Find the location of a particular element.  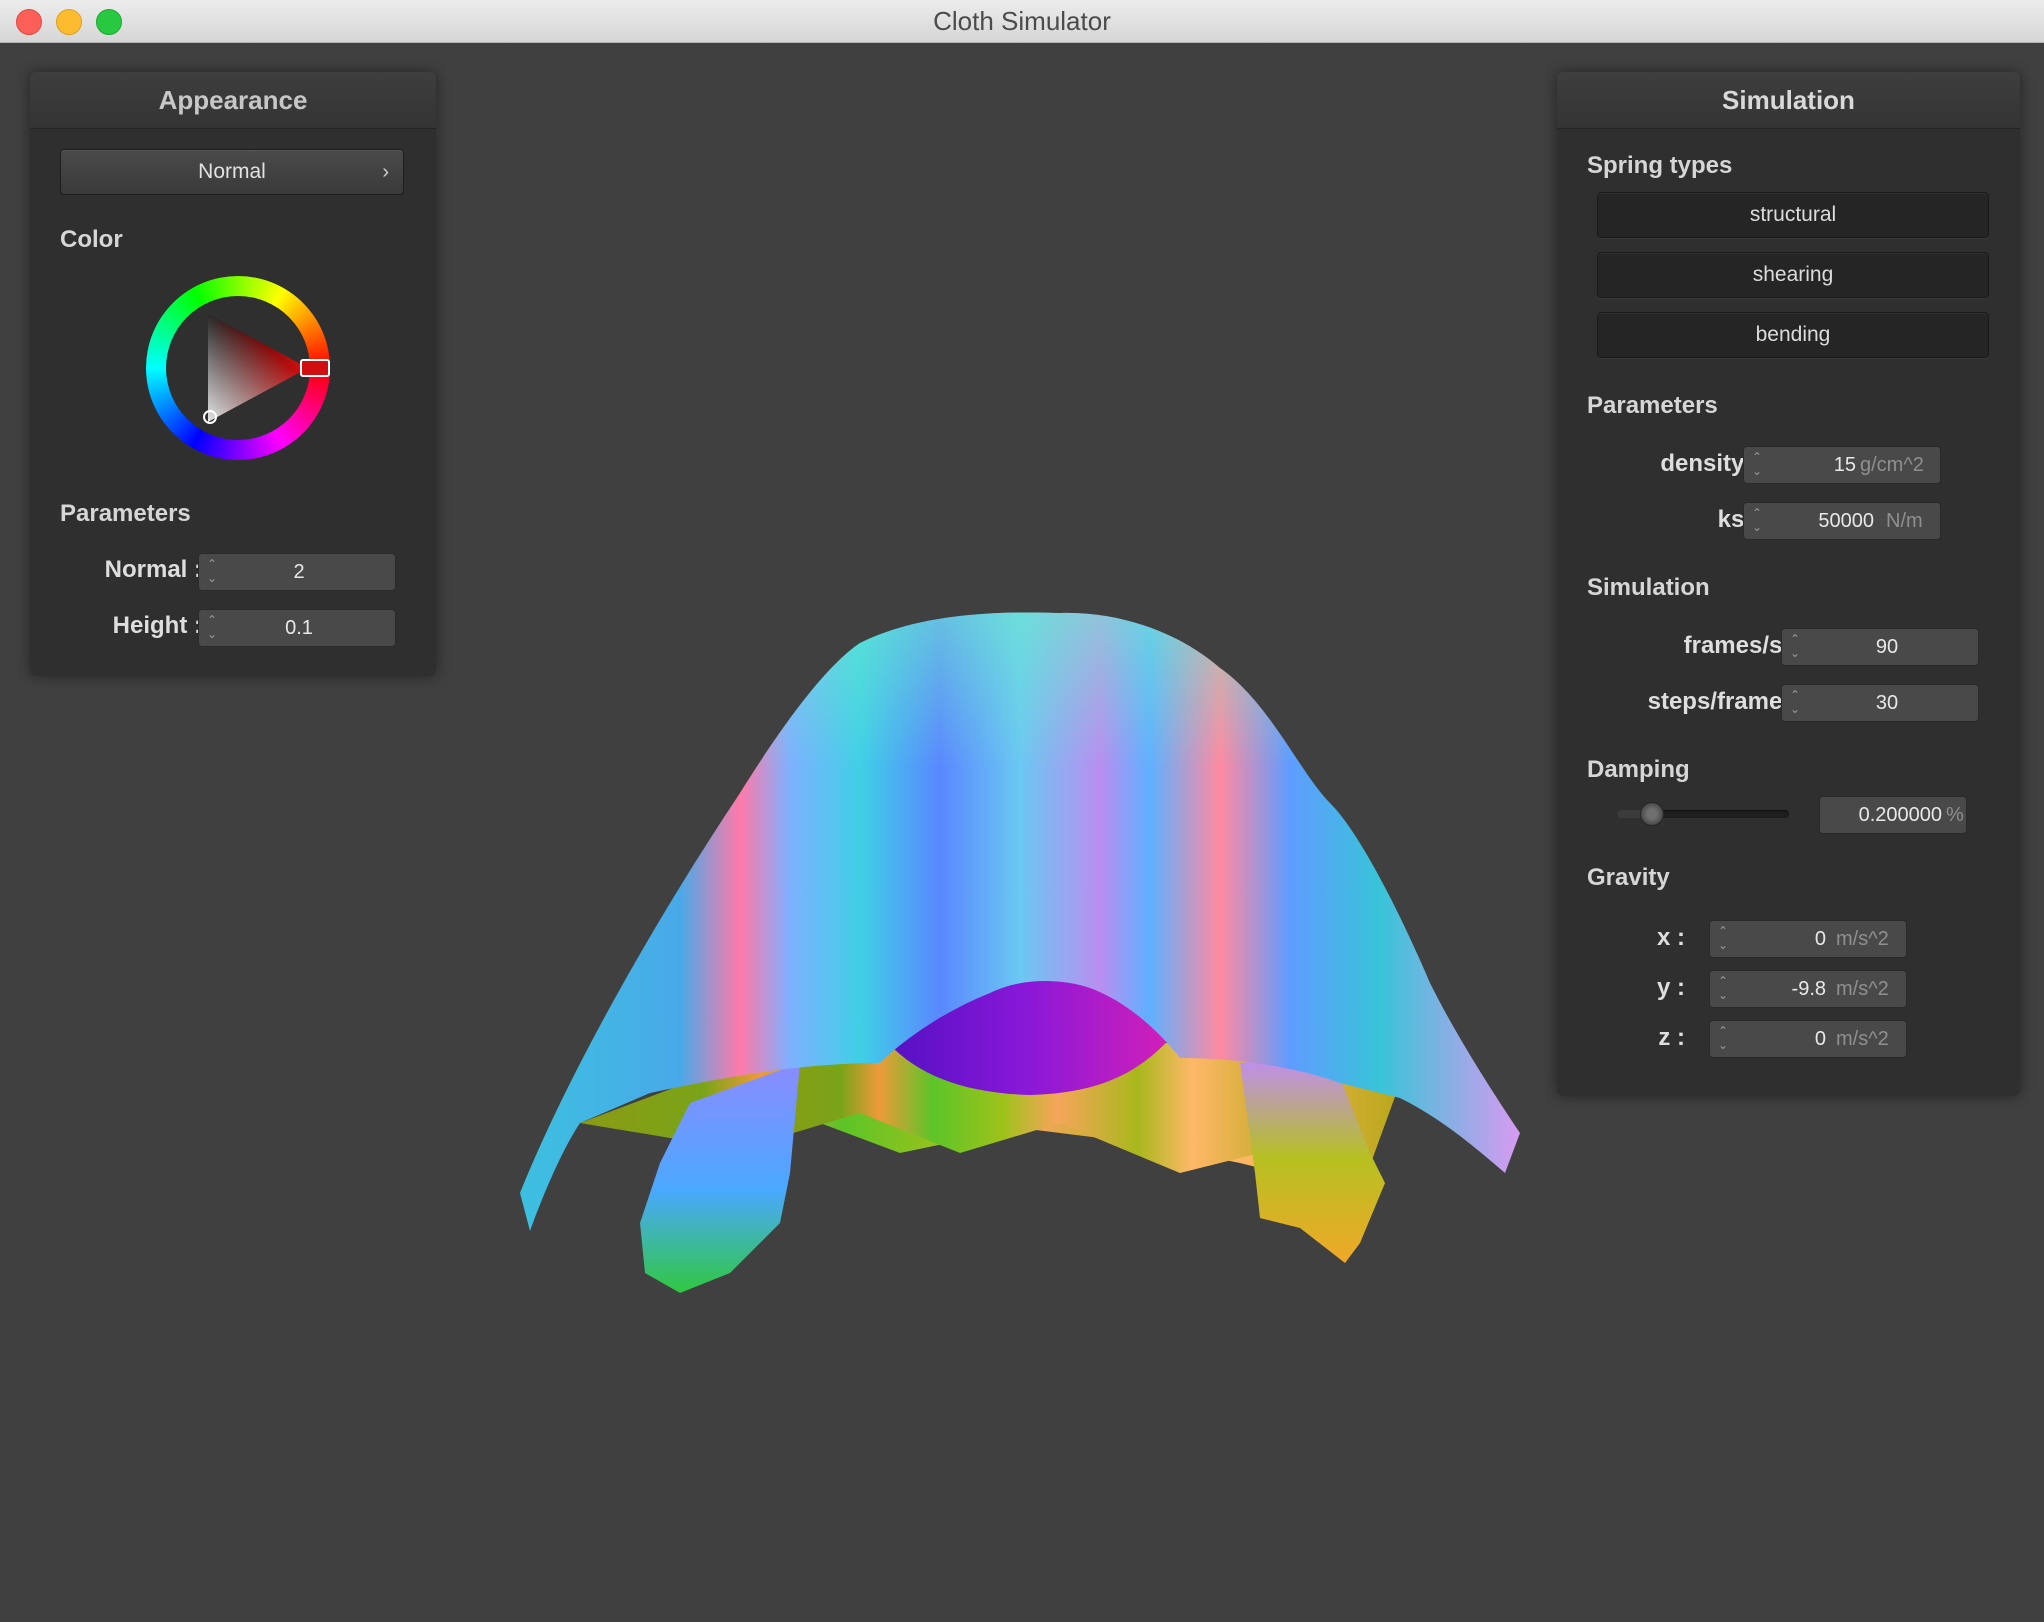

height-input: ⌃ ⌄ 0.1 is located at coordinates (297, 628).